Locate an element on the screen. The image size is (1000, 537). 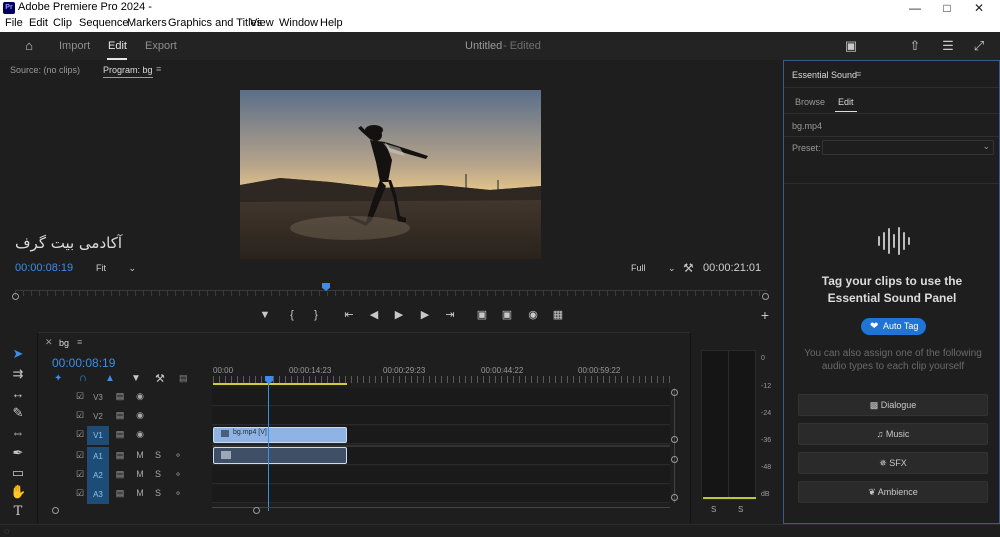
track-lane-a2 is located at coordinates (441, 475).